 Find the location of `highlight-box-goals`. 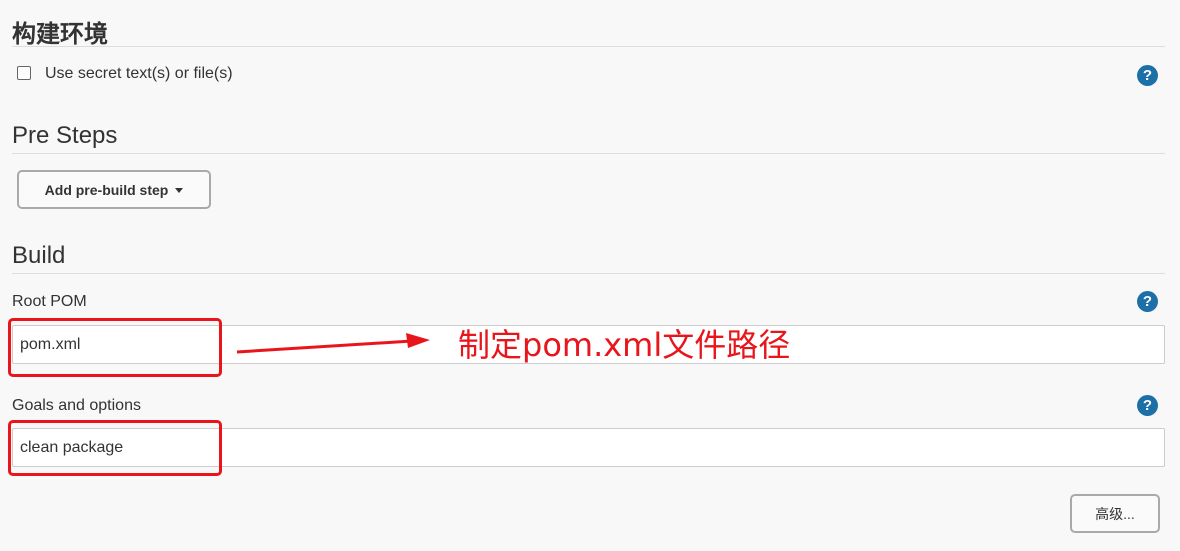

highlight-box-goals is located at coordinates (115, 448).